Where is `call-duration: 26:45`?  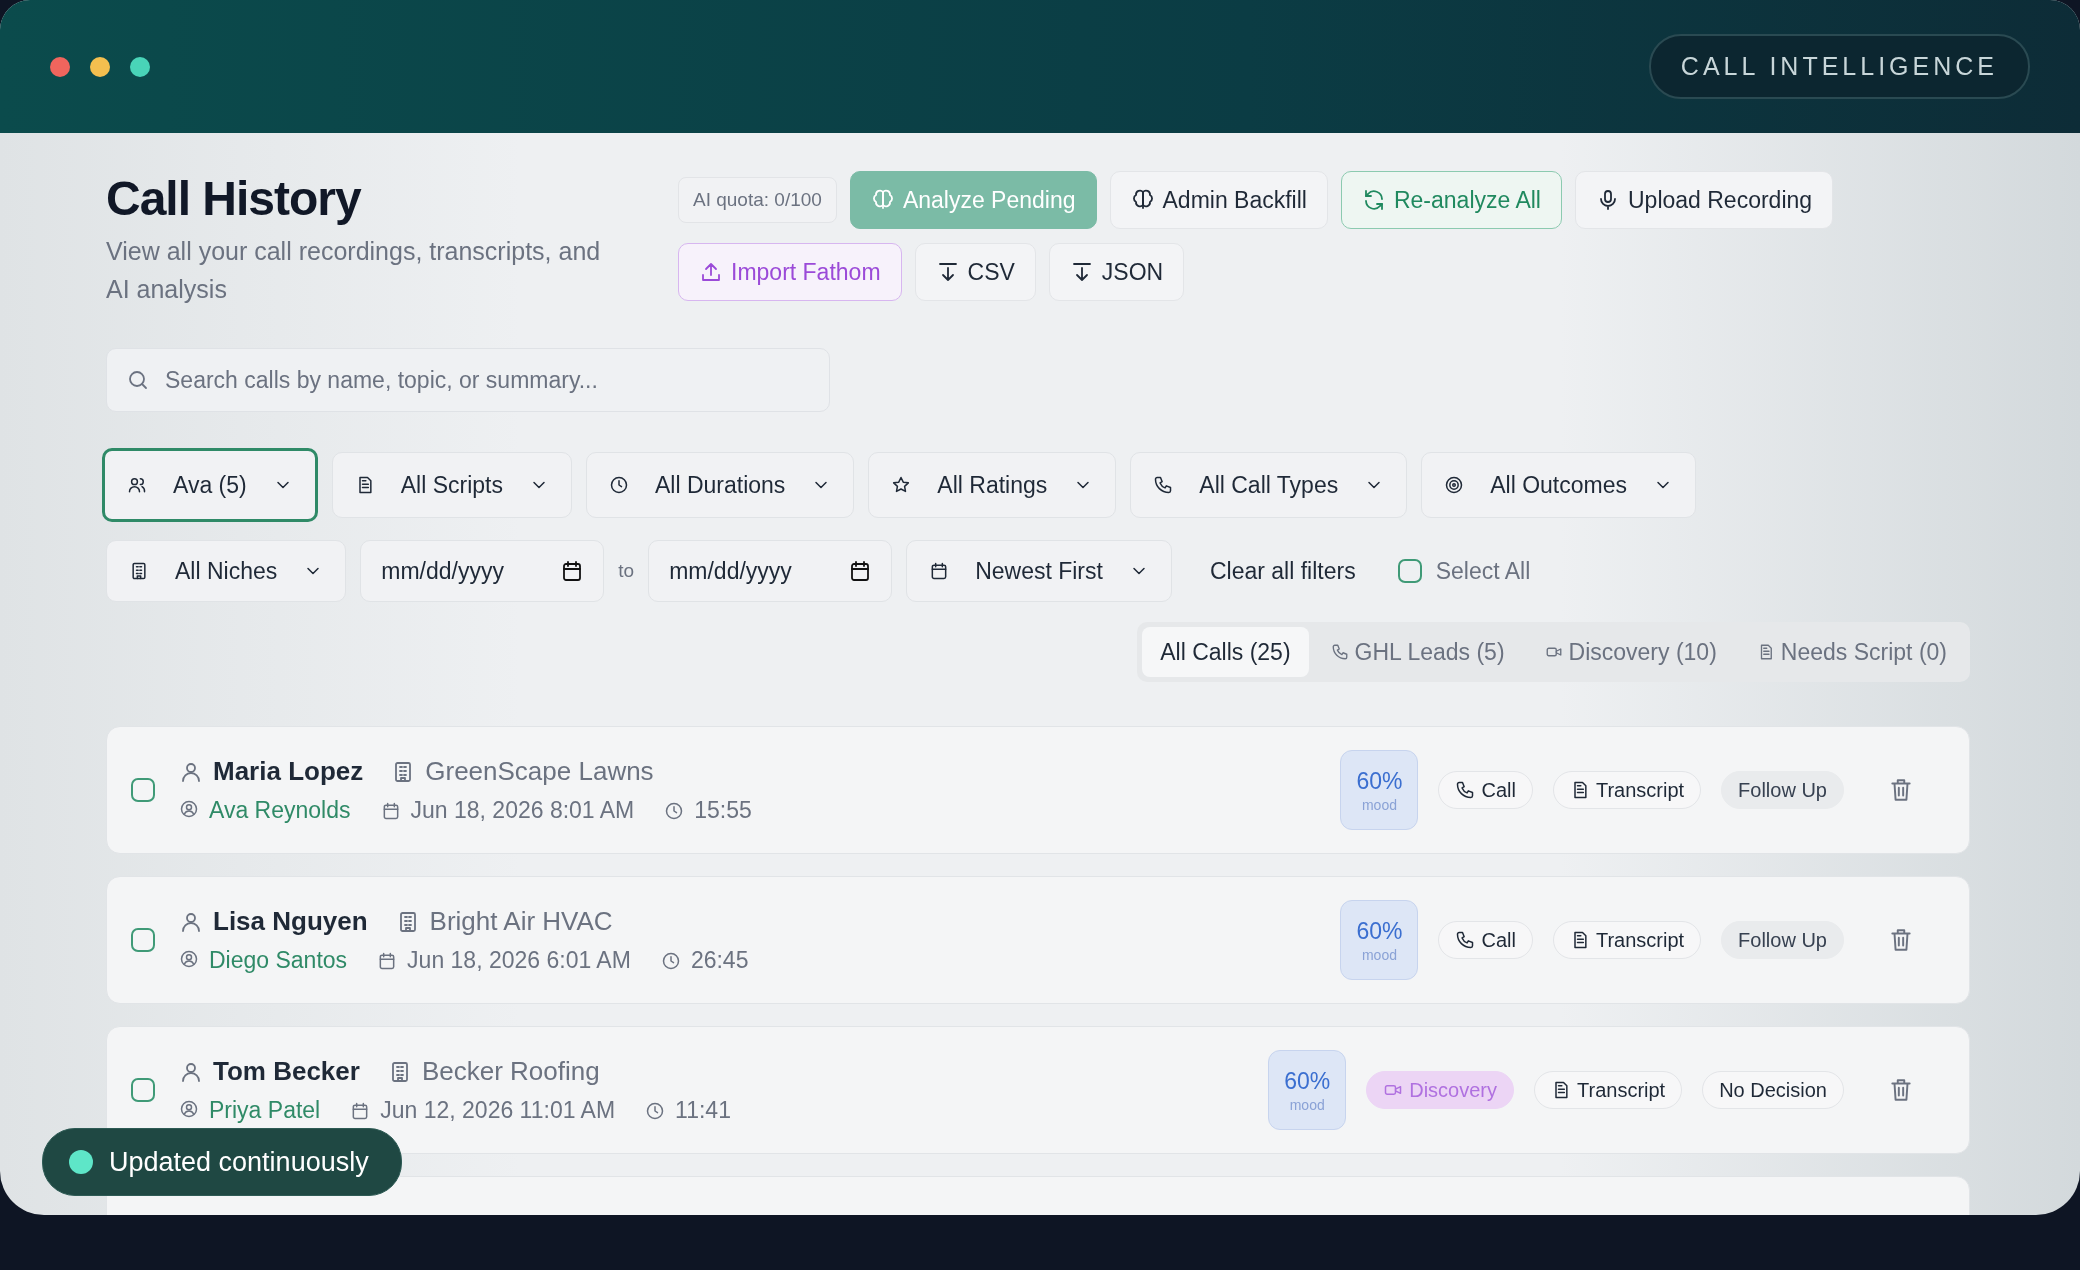
call-duration: 26:45 is located at coordinates (719, 960).